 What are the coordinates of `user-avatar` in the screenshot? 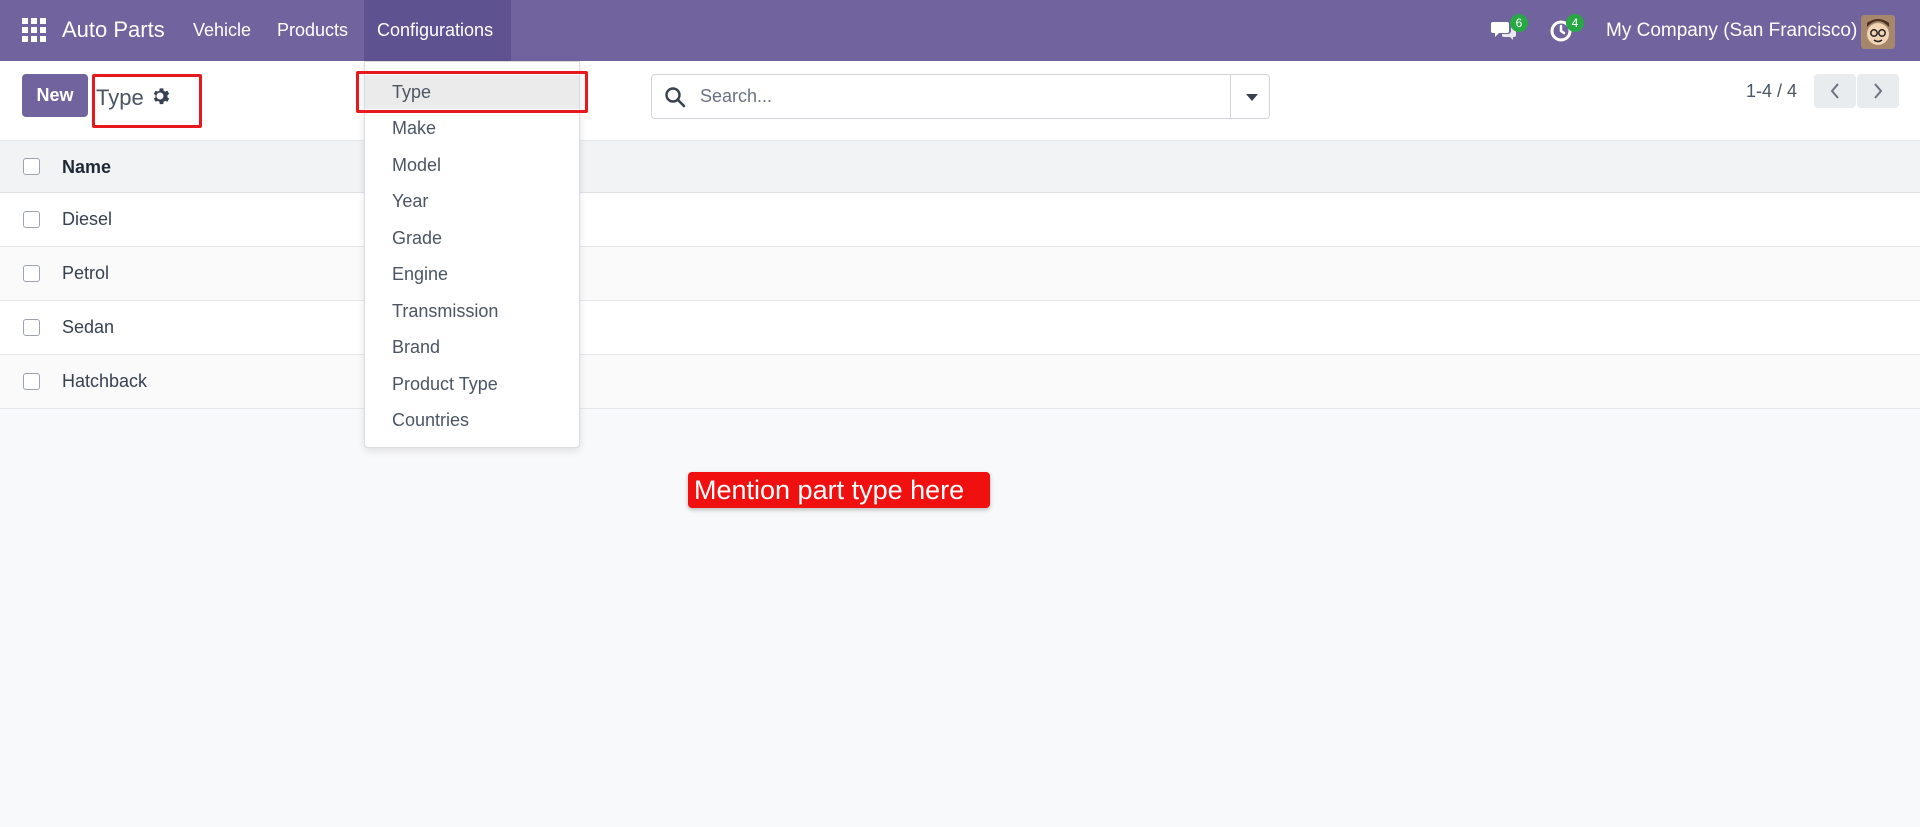 It's located at (1878, 32).